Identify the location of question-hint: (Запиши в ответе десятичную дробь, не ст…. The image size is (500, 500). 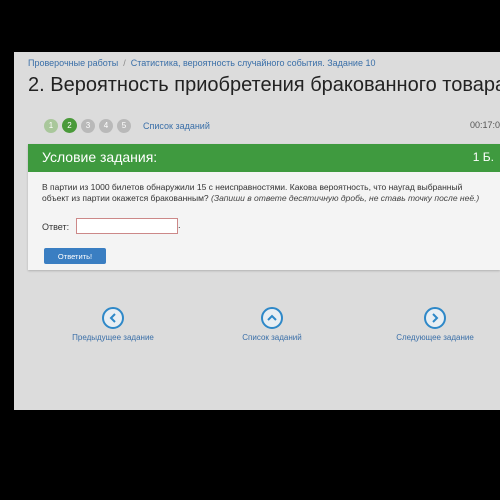
(345, 198).